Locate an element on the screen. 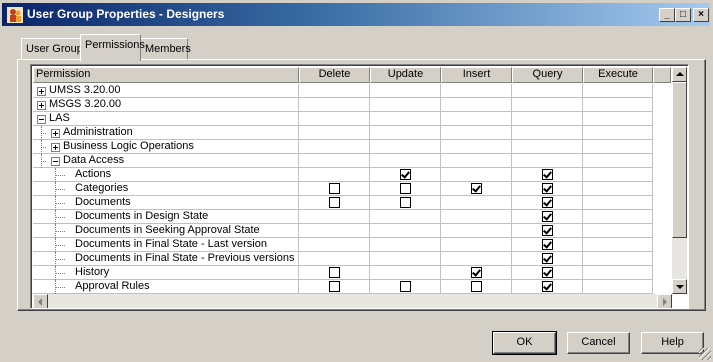 The image size is (713, 362). permission-cell: Approval Rules is located at coordinates (166, 287).